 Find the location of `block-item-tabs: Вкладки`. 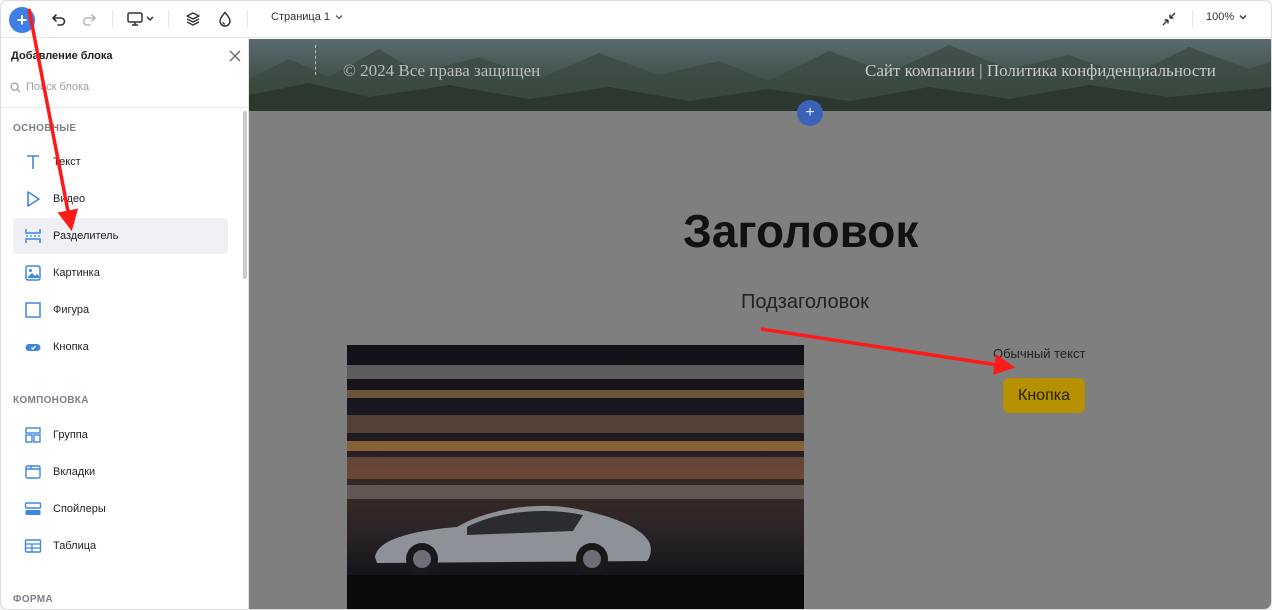

block-item-tabs: Вкладки is located at coordinates (120, 472).